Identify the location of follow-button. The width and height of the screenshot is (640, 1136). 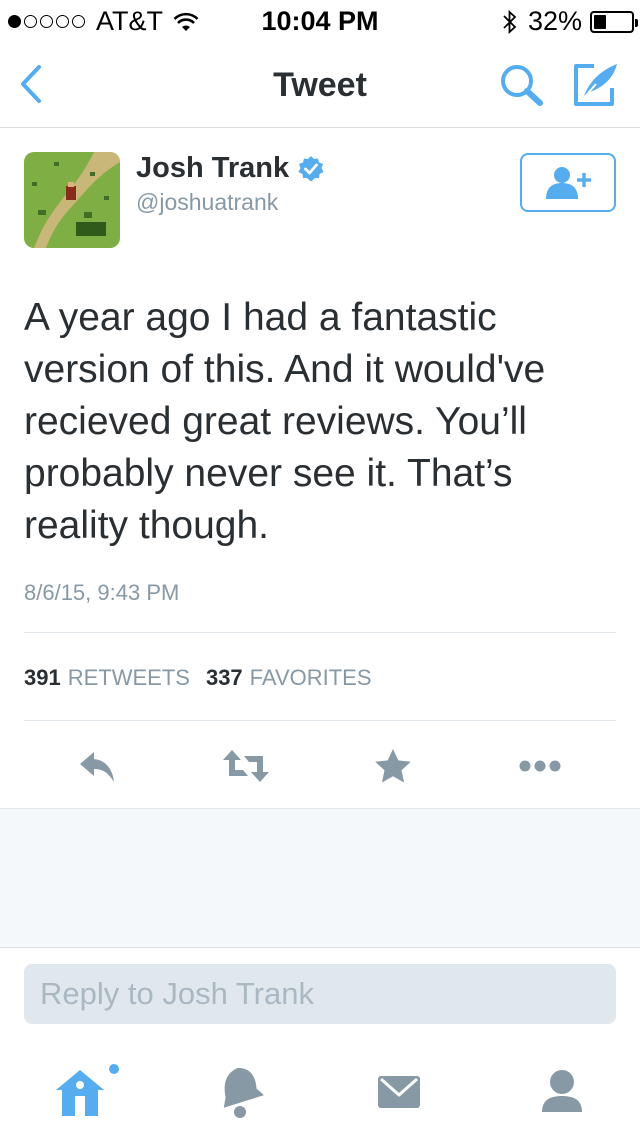
(568, 182).